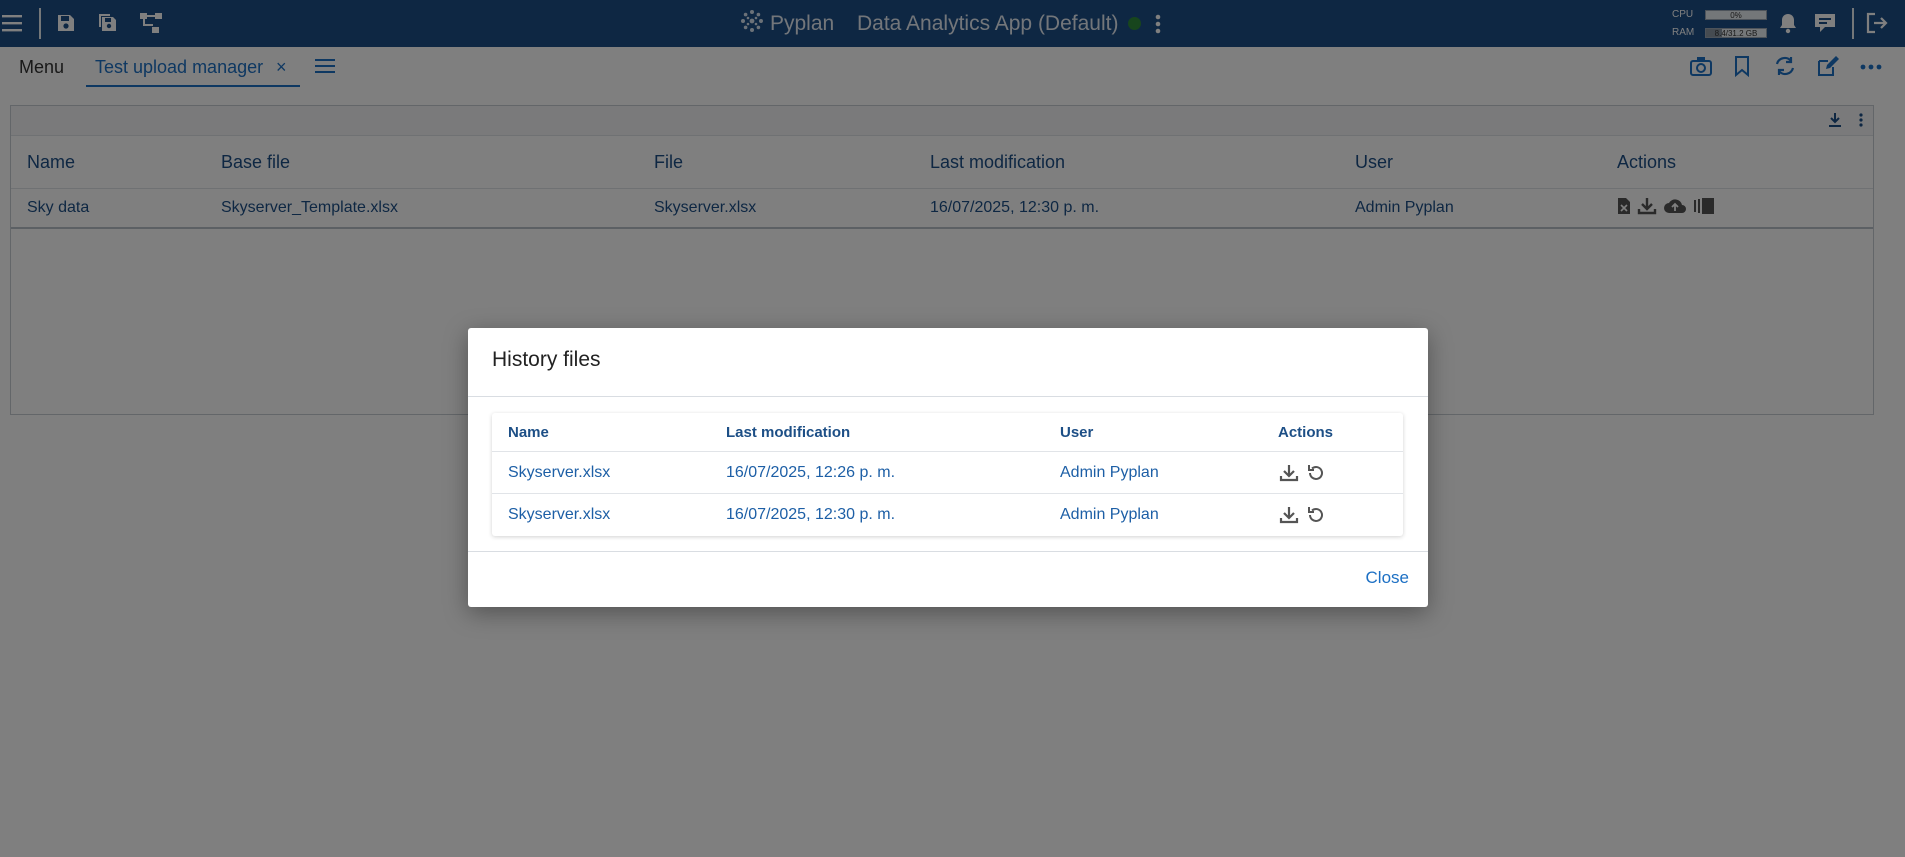  I want to click on column-header: User, so click(1076, 432).